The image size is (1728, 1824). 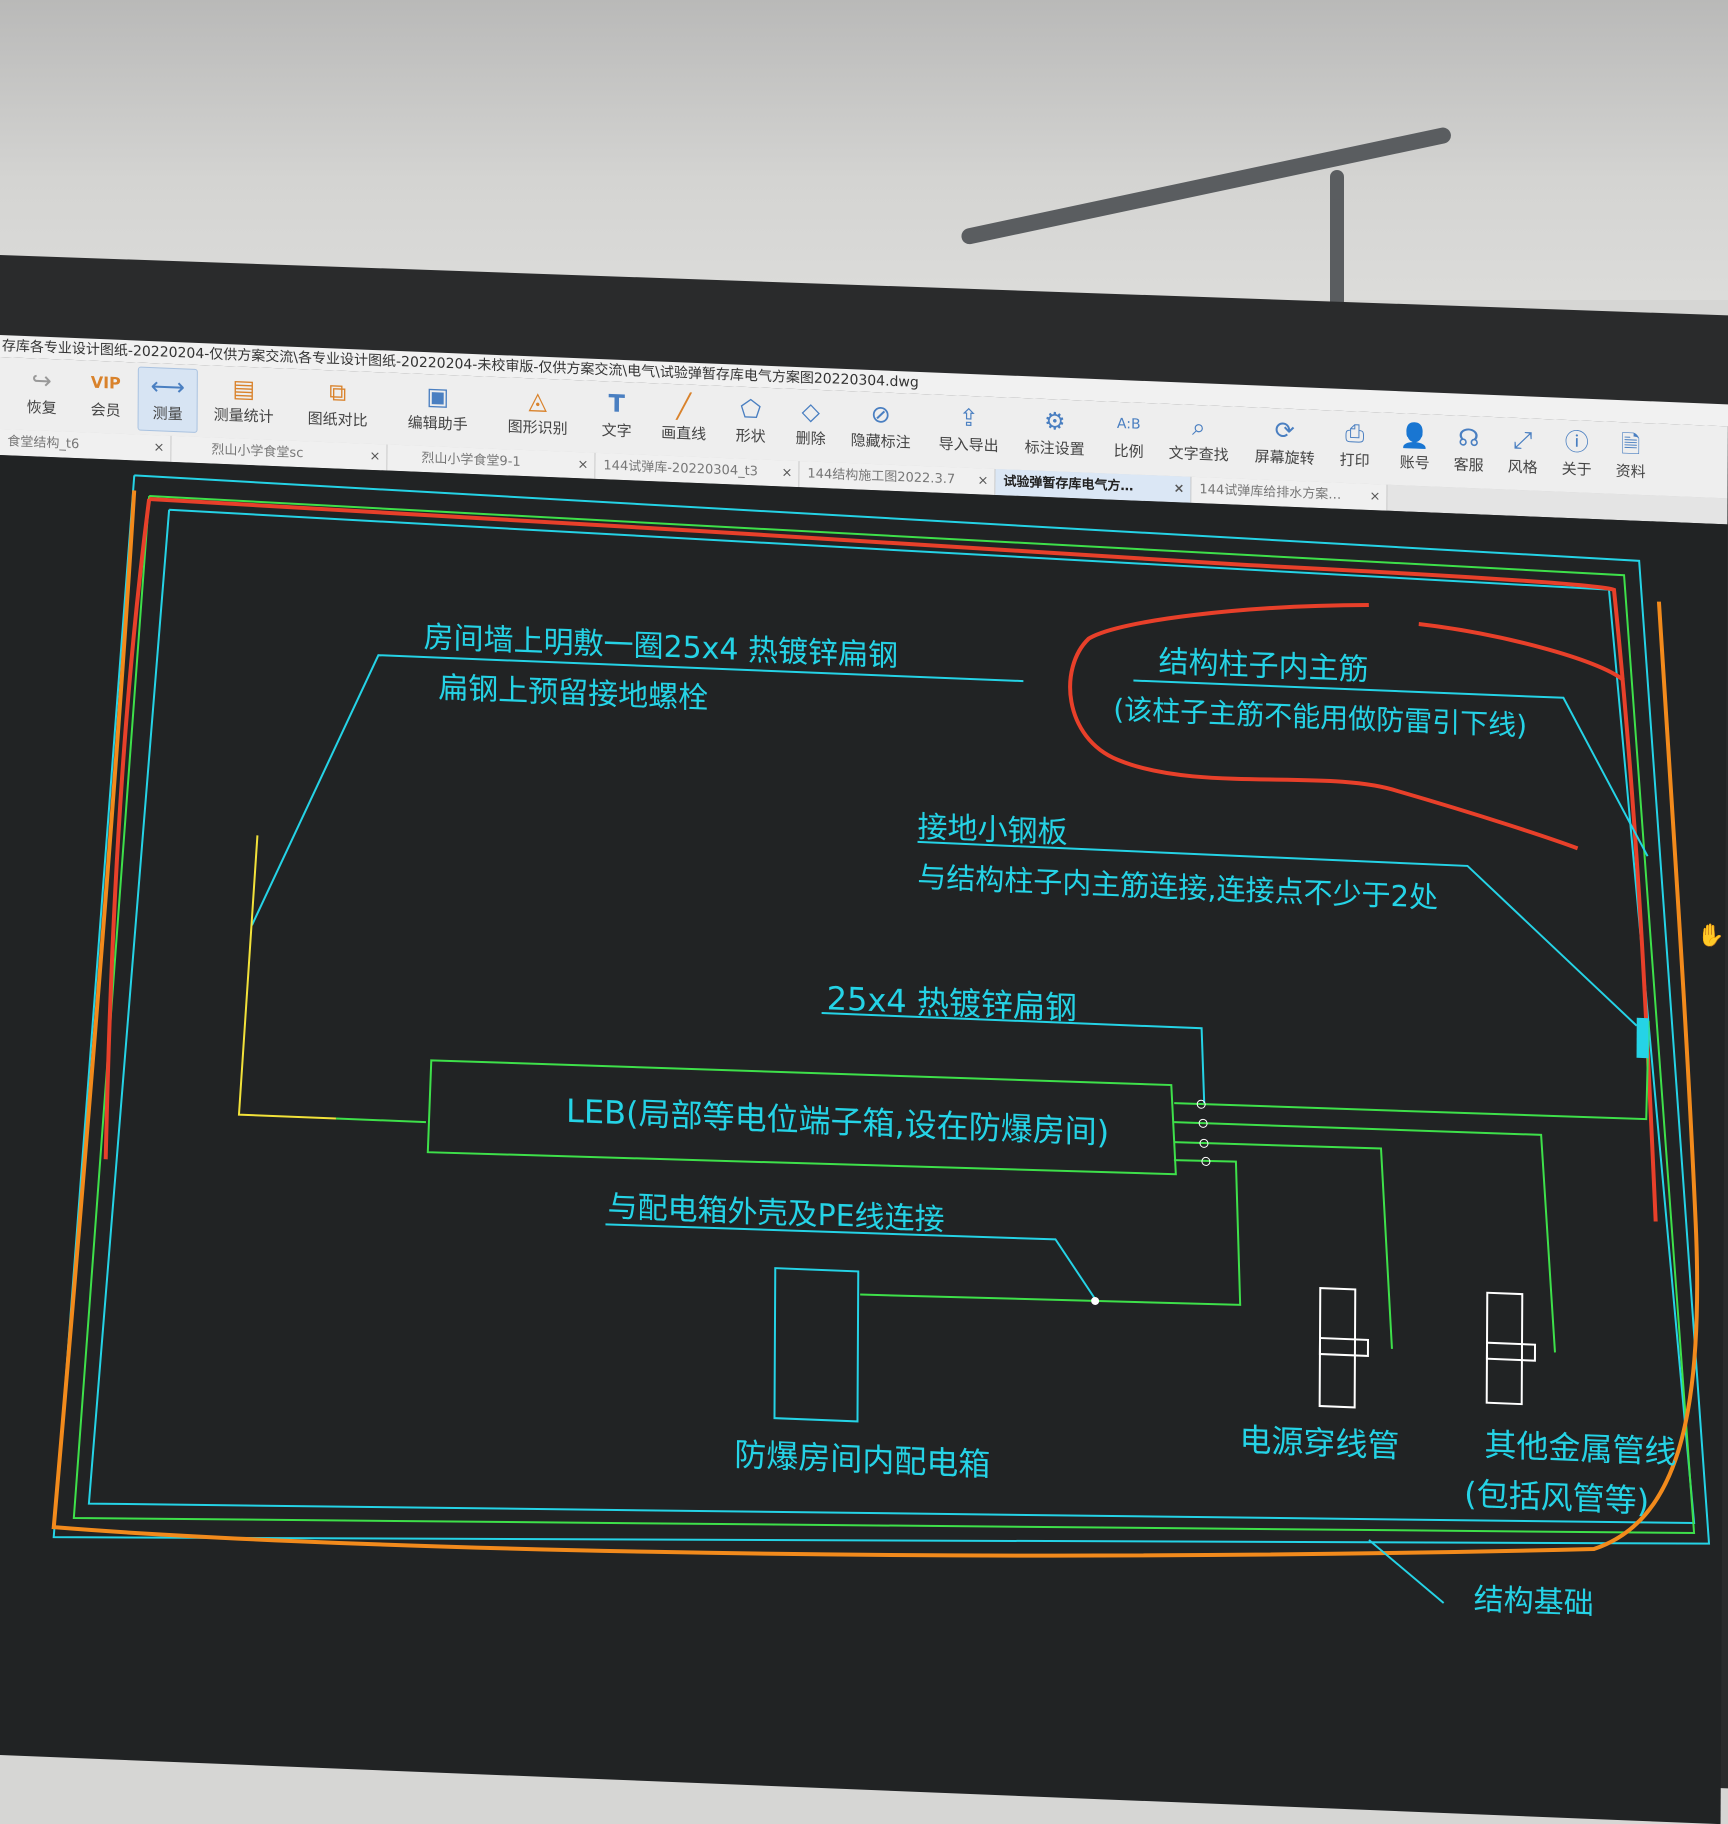 What do you see at coordinates (168, 387) in the screenshot?
I see `measure-icon: ⟷` at bounding box center [168, 387].